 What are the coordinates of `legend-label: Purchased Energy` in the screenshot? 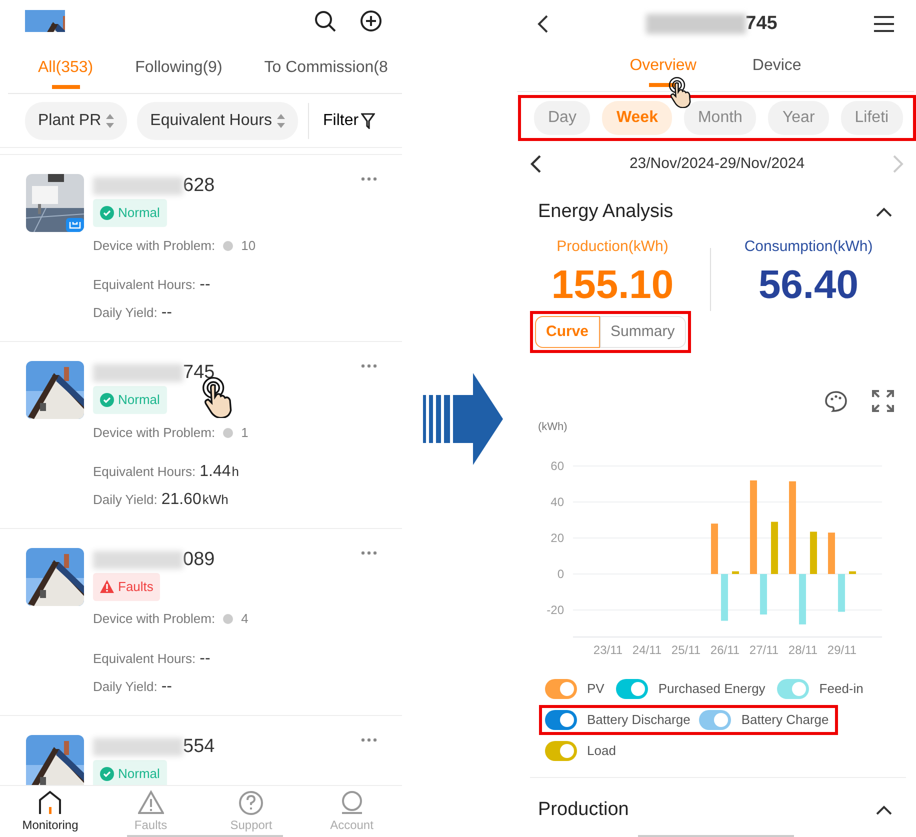 It's located at (712, 689).